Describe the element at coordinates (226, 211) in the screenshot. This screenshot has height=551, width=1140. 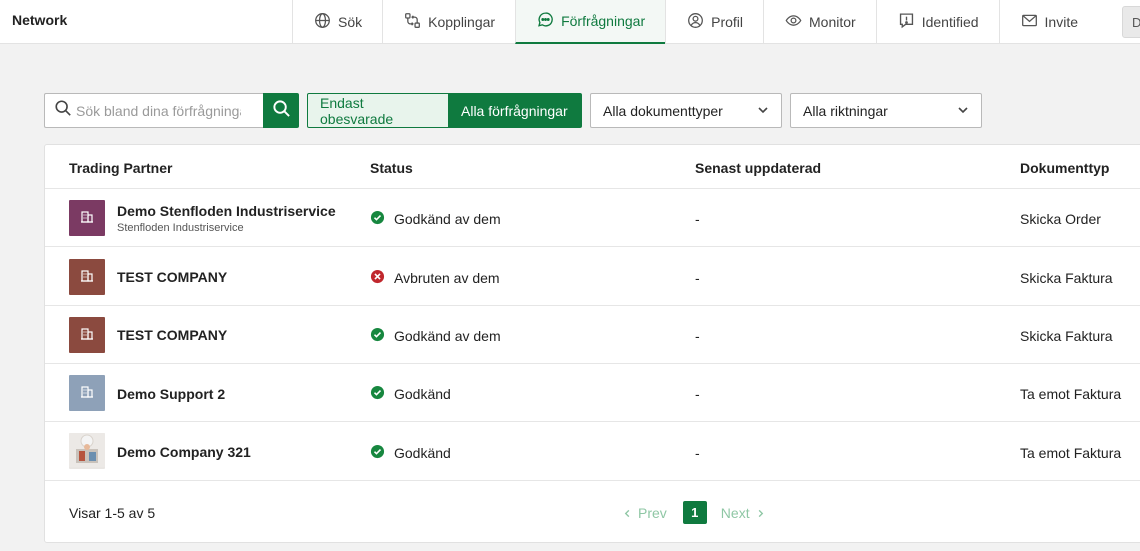
I see `partner-name: Demo Stenfloden Industriservice` at that location.